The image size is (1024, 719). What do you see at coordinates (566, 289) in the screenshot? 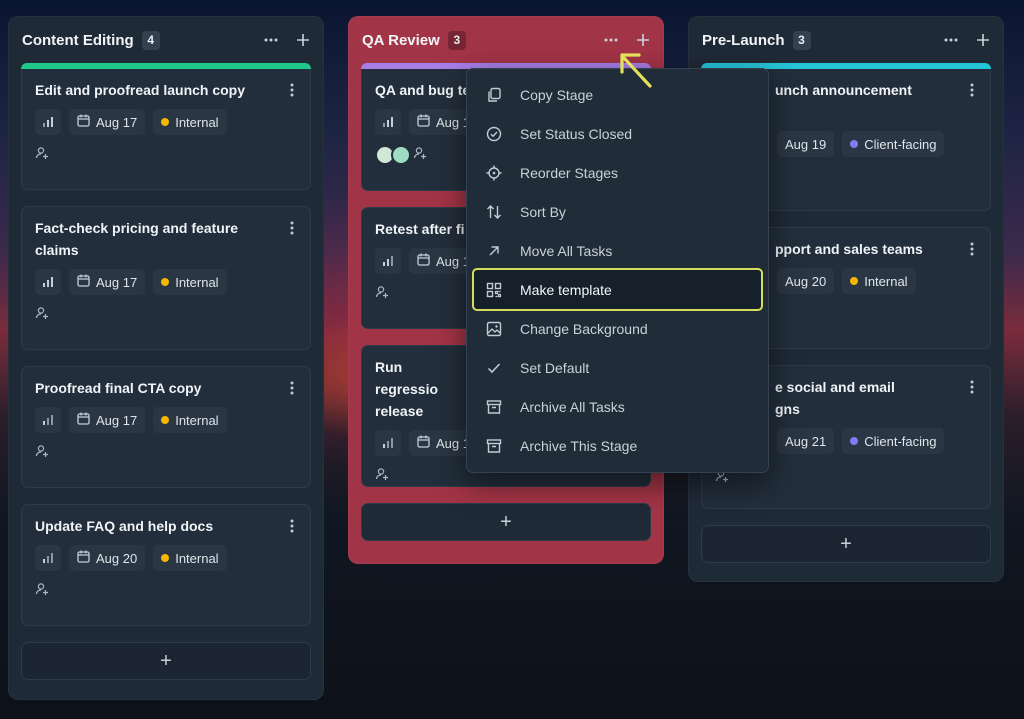
I see `menu-item-label: Make template` at bounding box center [566, 289].